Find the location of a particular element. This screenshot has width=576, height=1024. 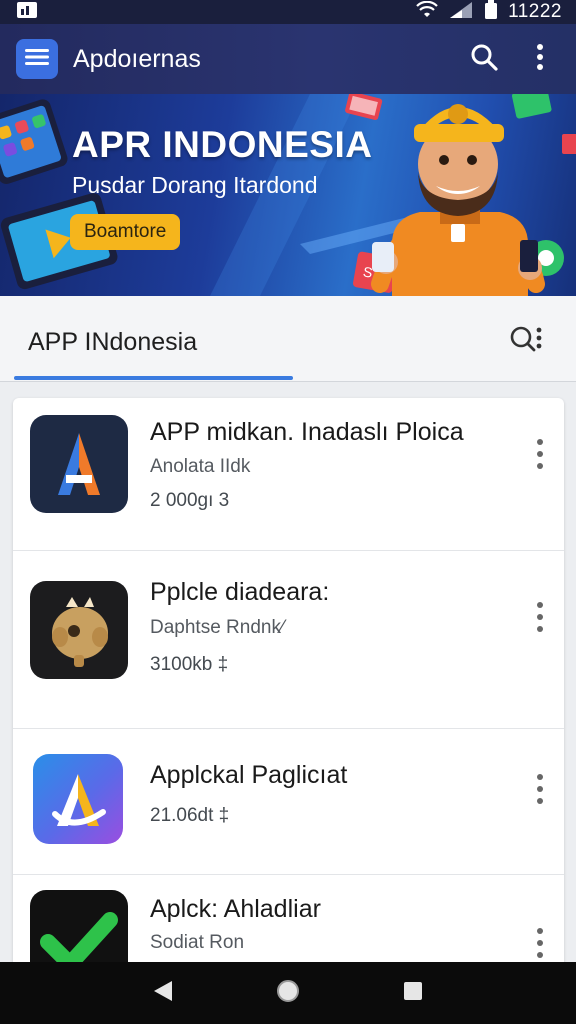

gold-creature-icon is located at coordinates (79, 630).